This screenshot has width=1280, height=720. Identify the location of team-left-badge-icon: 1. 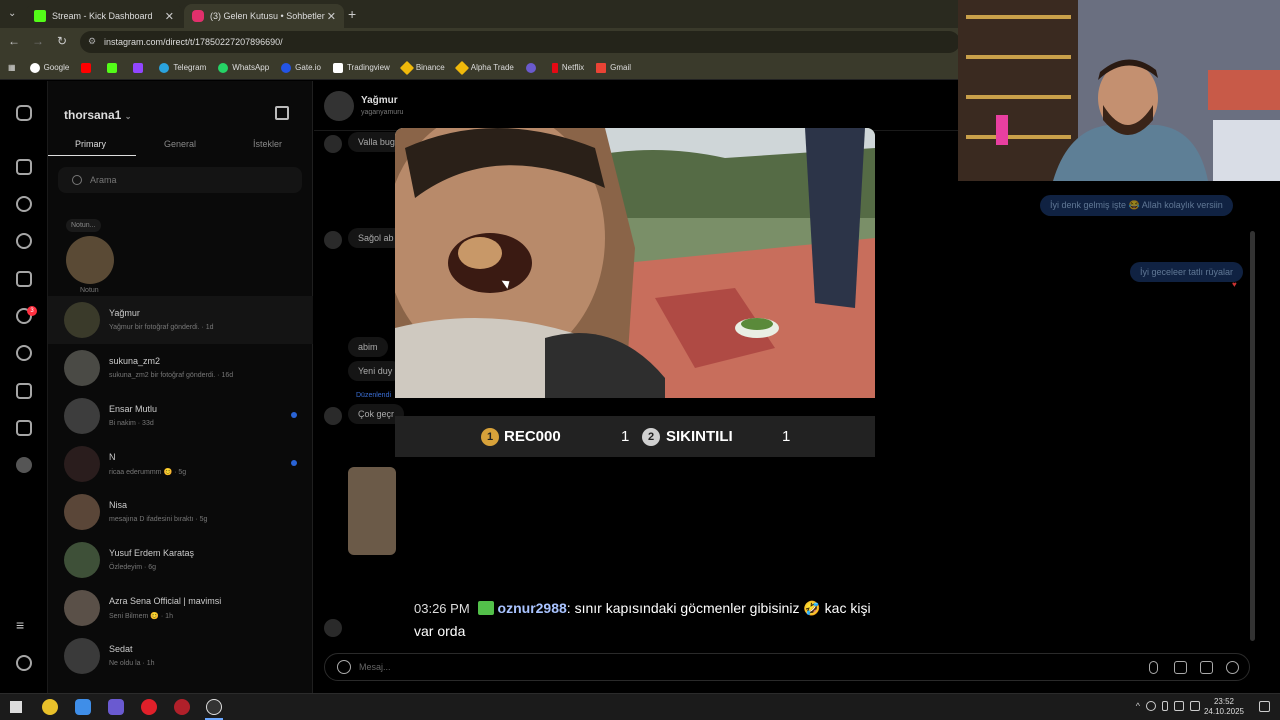
(490, 437).